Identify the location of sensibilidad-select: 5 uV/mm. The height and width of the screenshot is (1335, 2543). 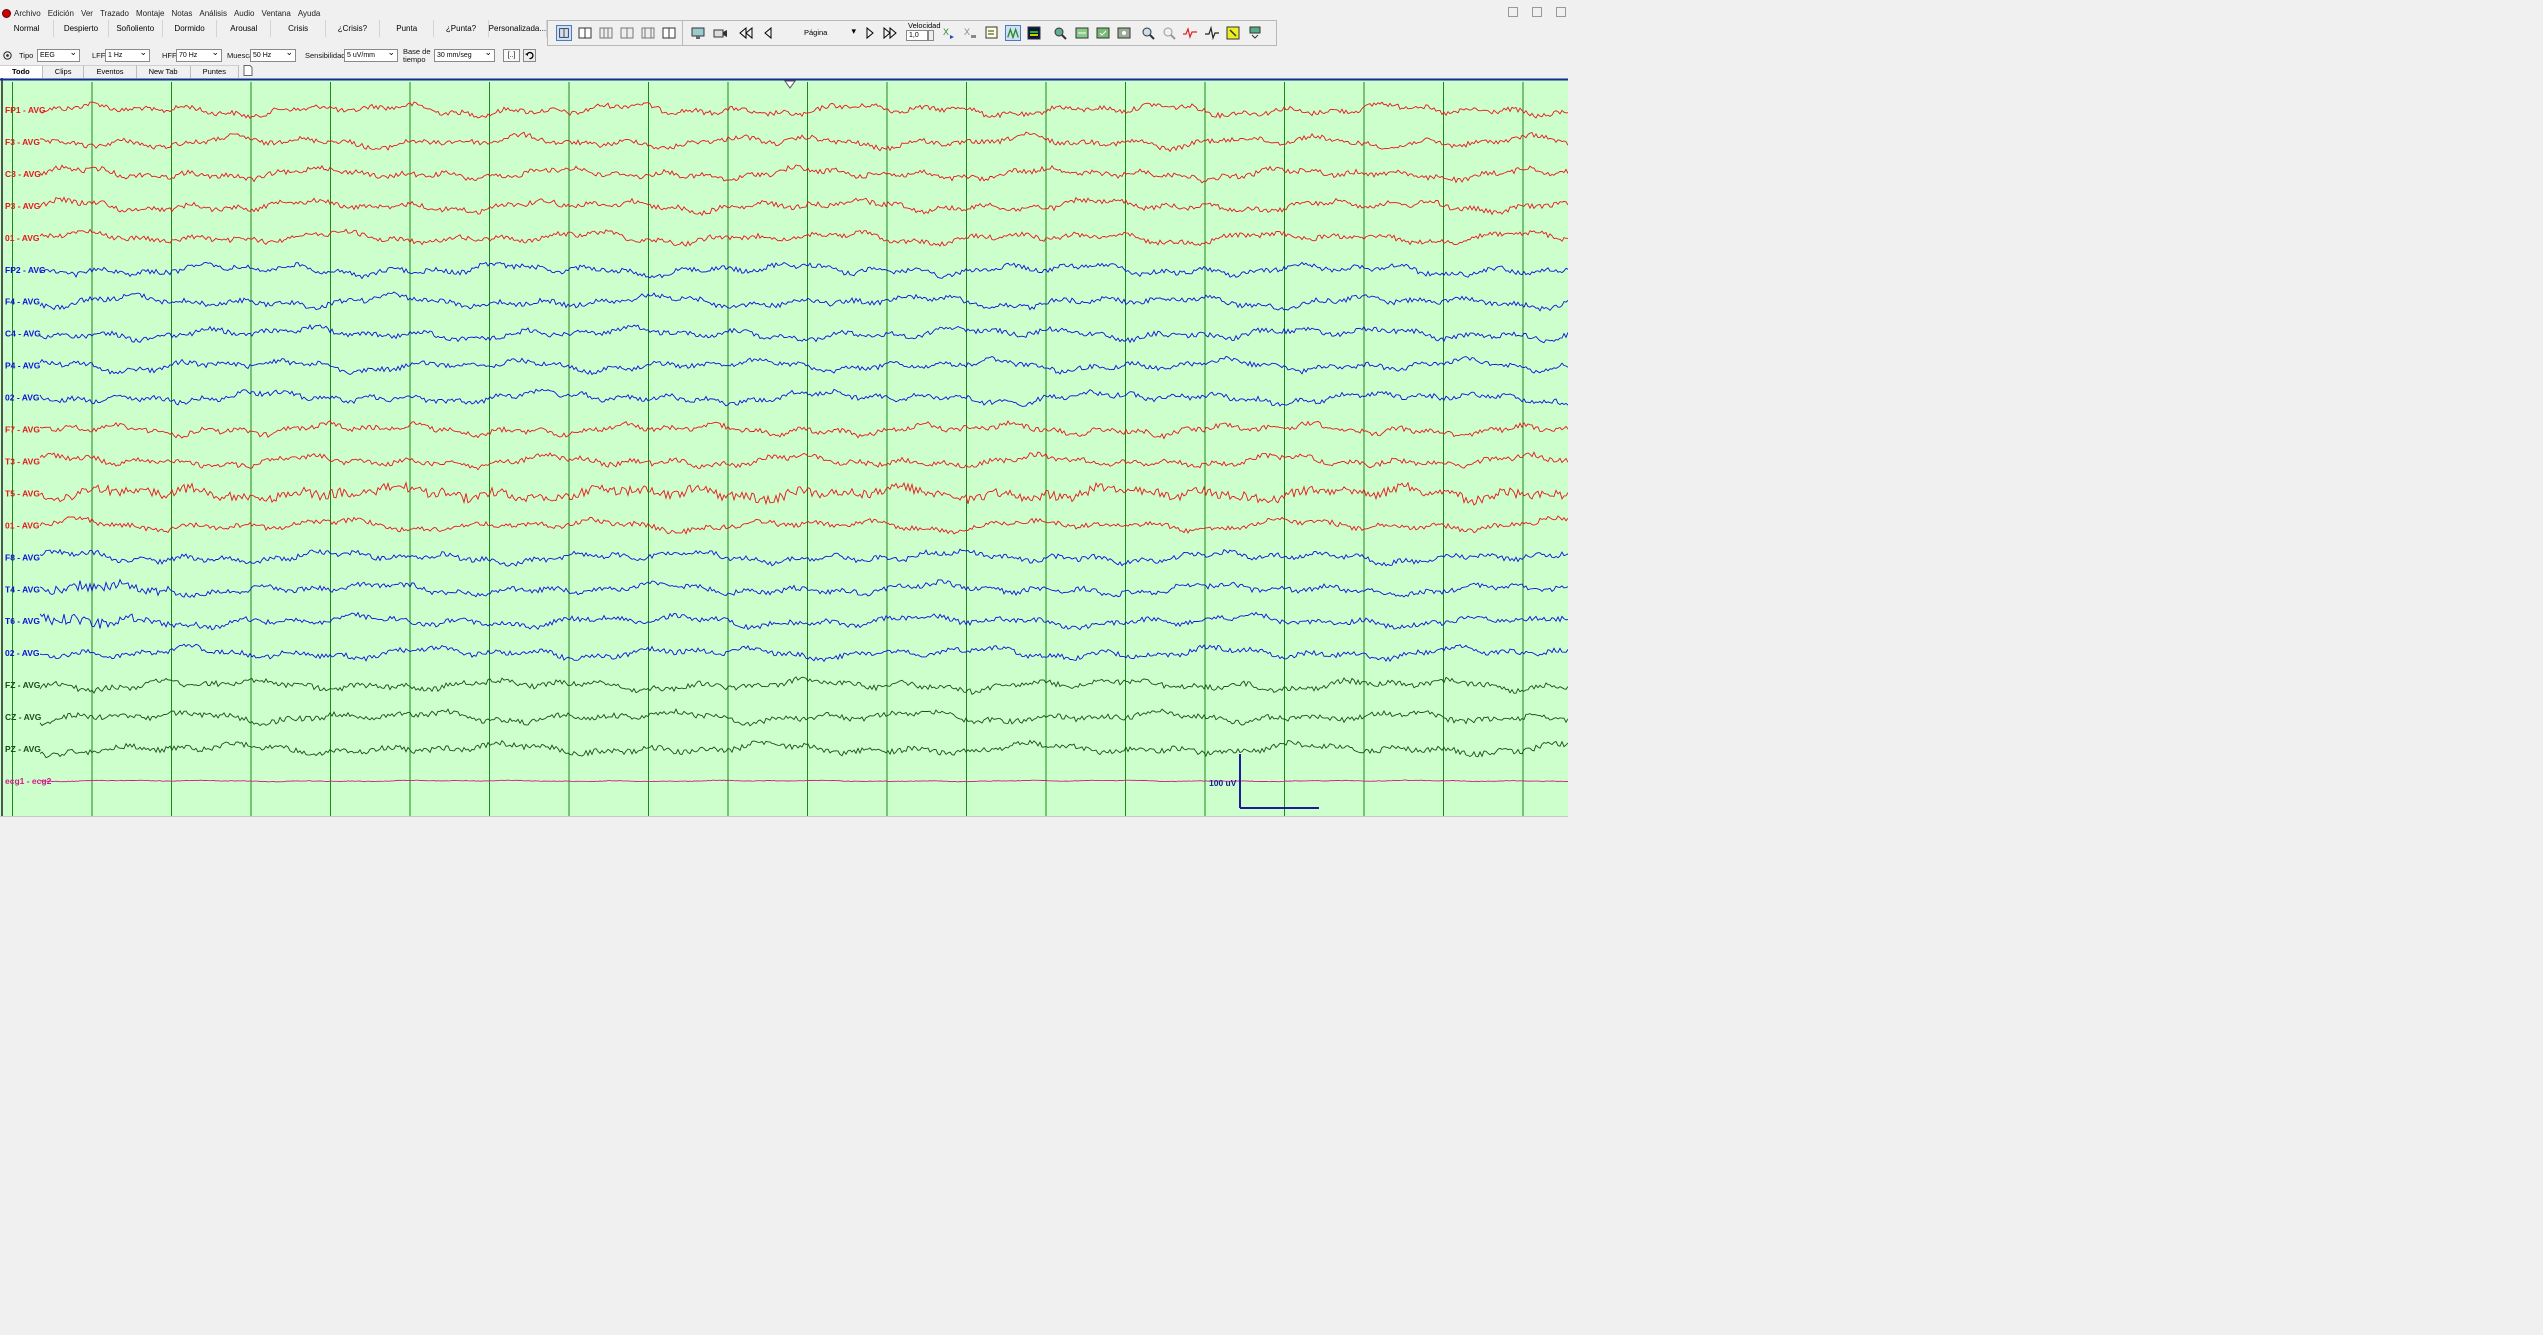
(371, 54).